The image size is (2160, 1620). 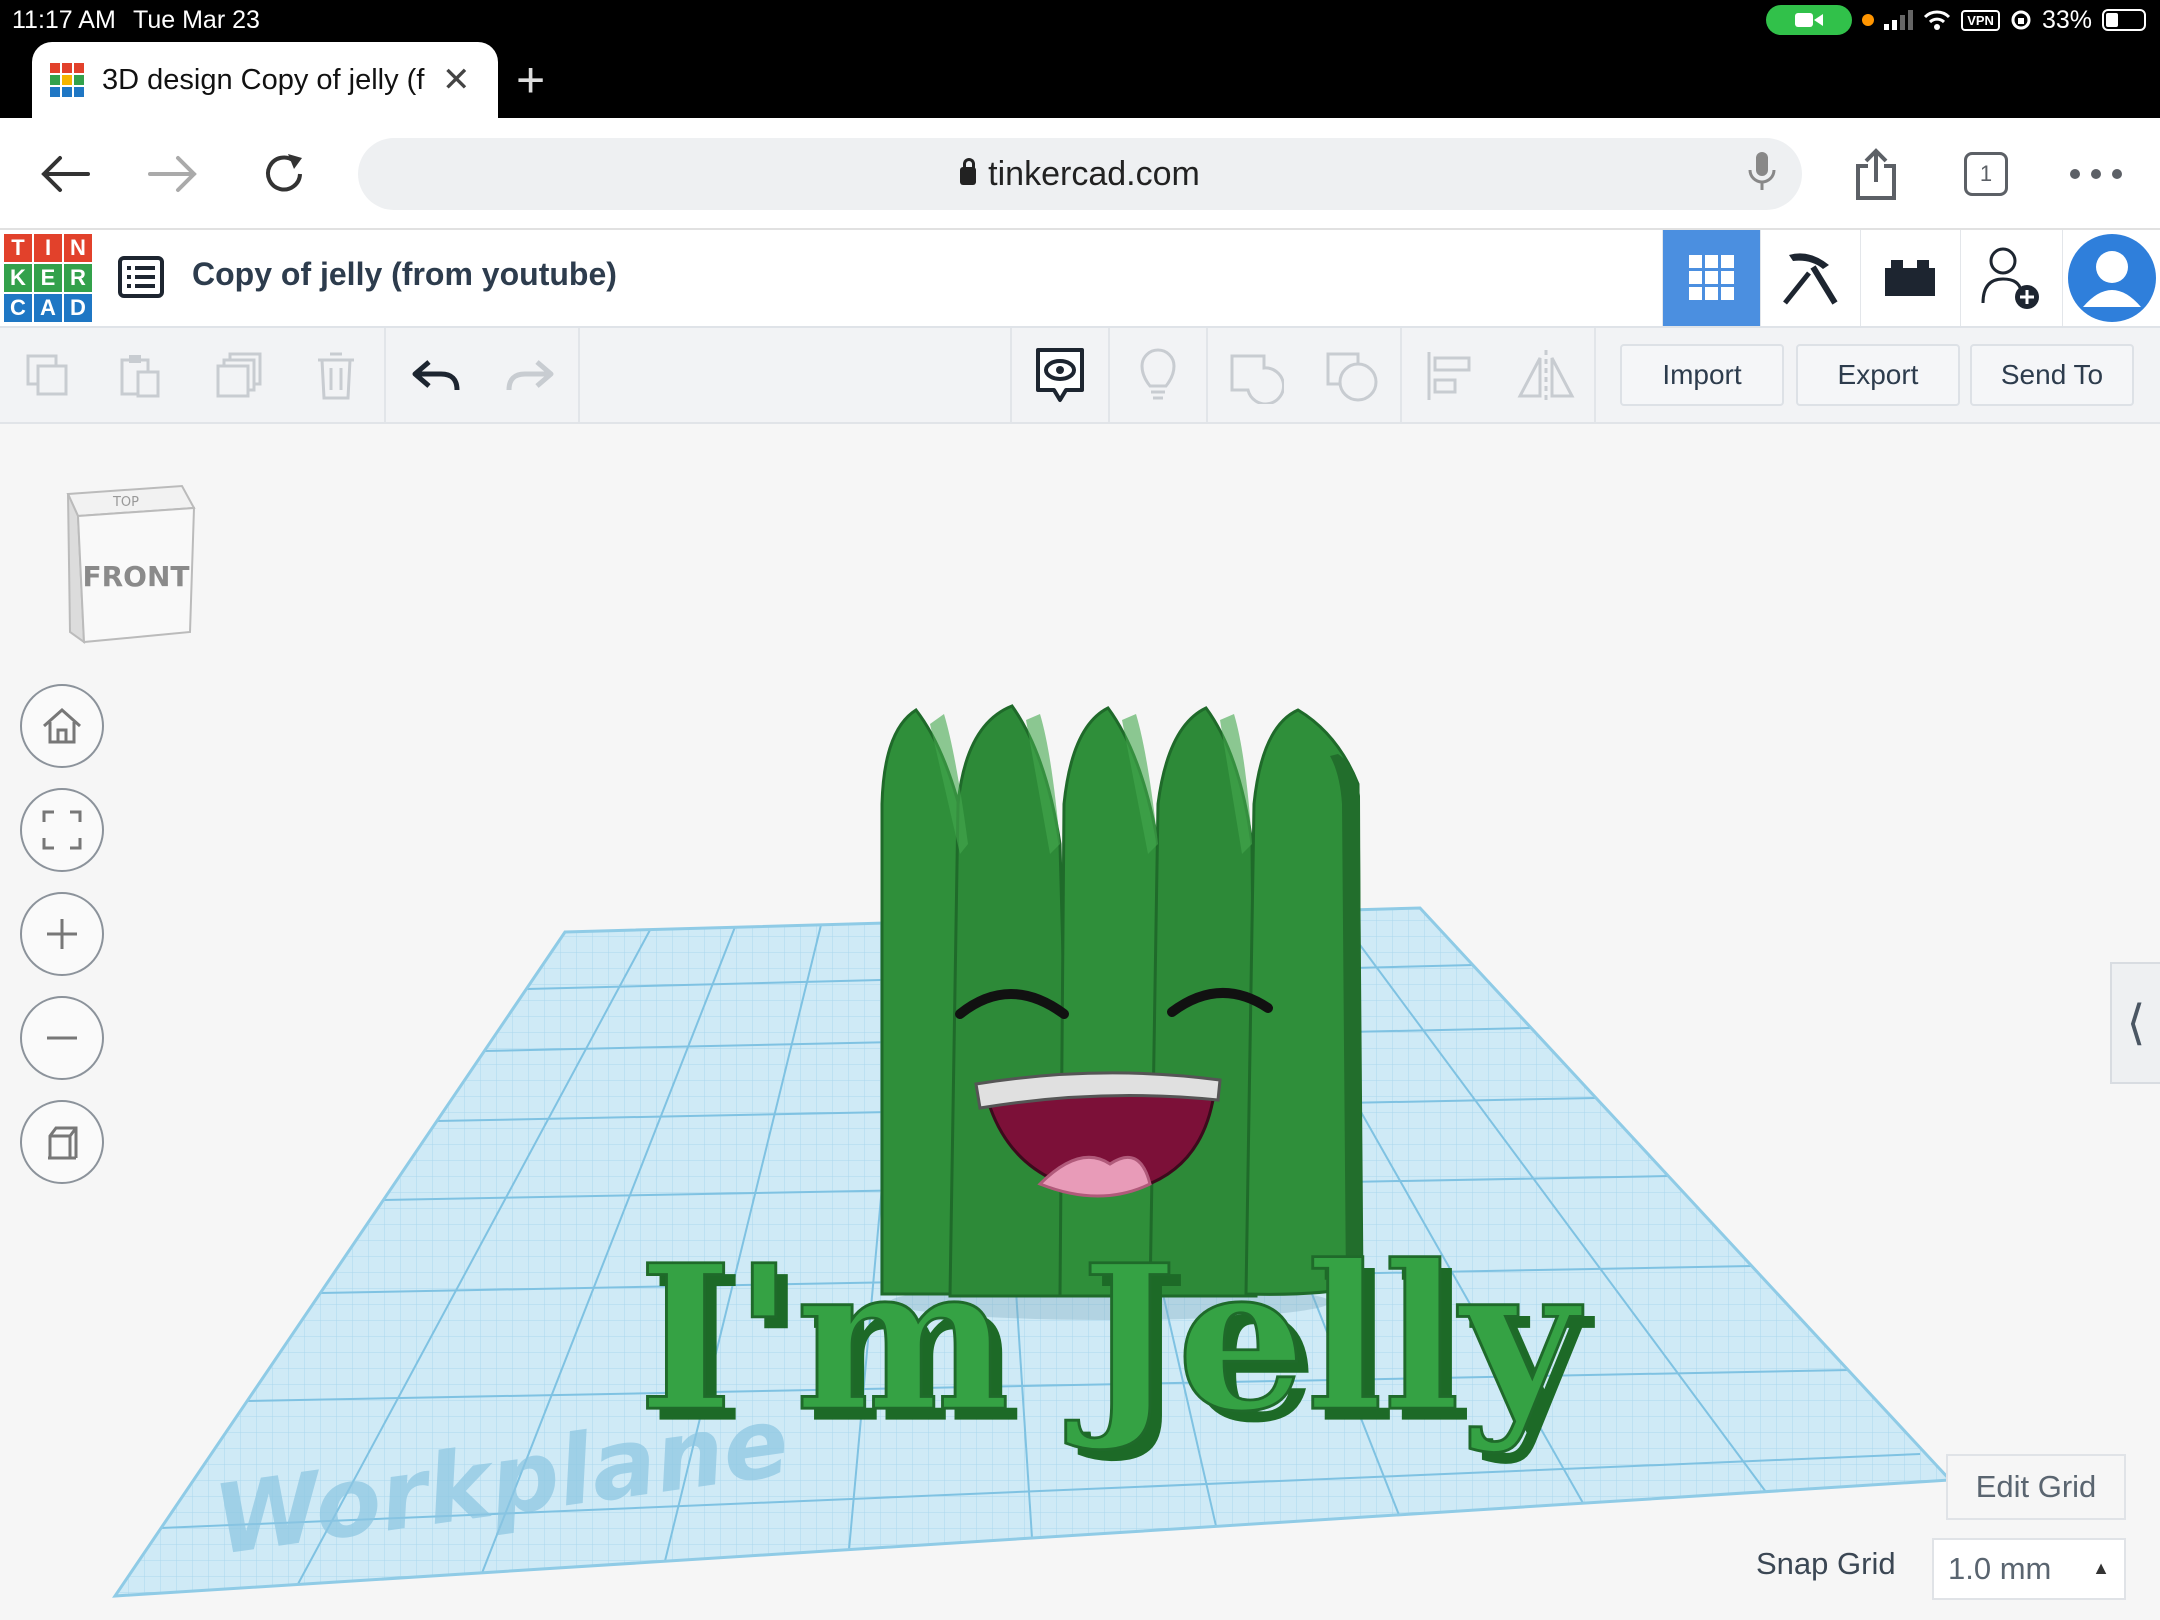 I want to click on ortho-icon, so click(x=62, y=1142).